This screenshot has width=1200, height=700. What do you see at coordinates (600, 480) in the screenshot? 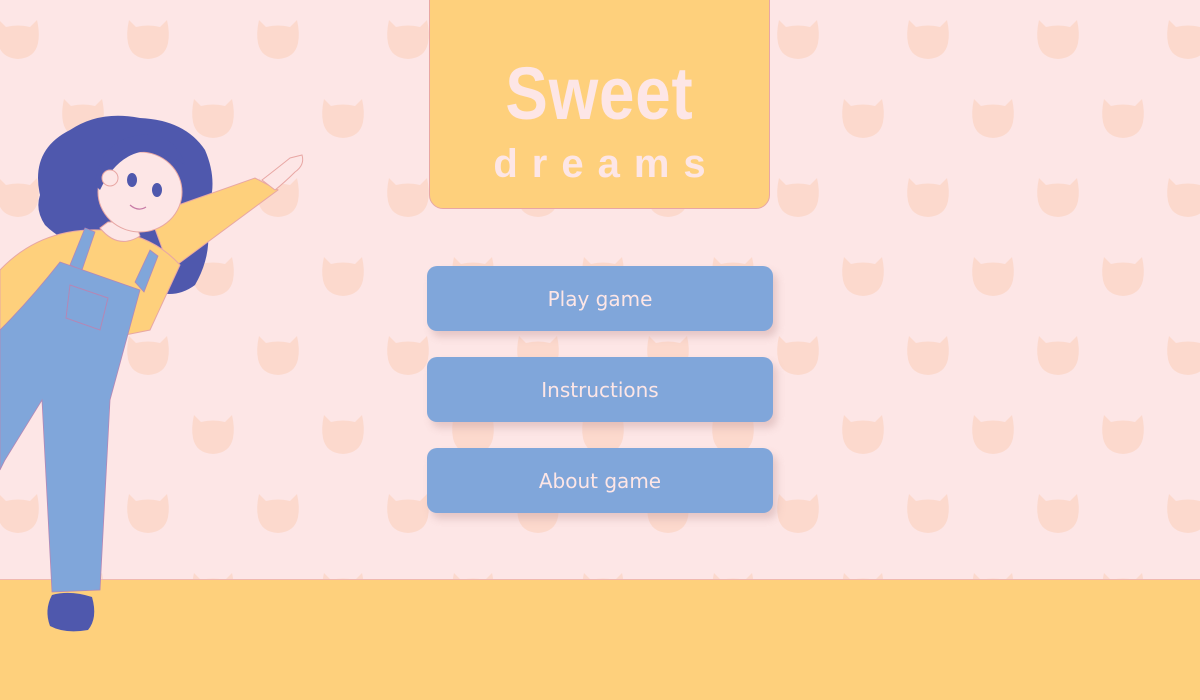
I see `about-game-button: About game` at bounding box center [600, 480].